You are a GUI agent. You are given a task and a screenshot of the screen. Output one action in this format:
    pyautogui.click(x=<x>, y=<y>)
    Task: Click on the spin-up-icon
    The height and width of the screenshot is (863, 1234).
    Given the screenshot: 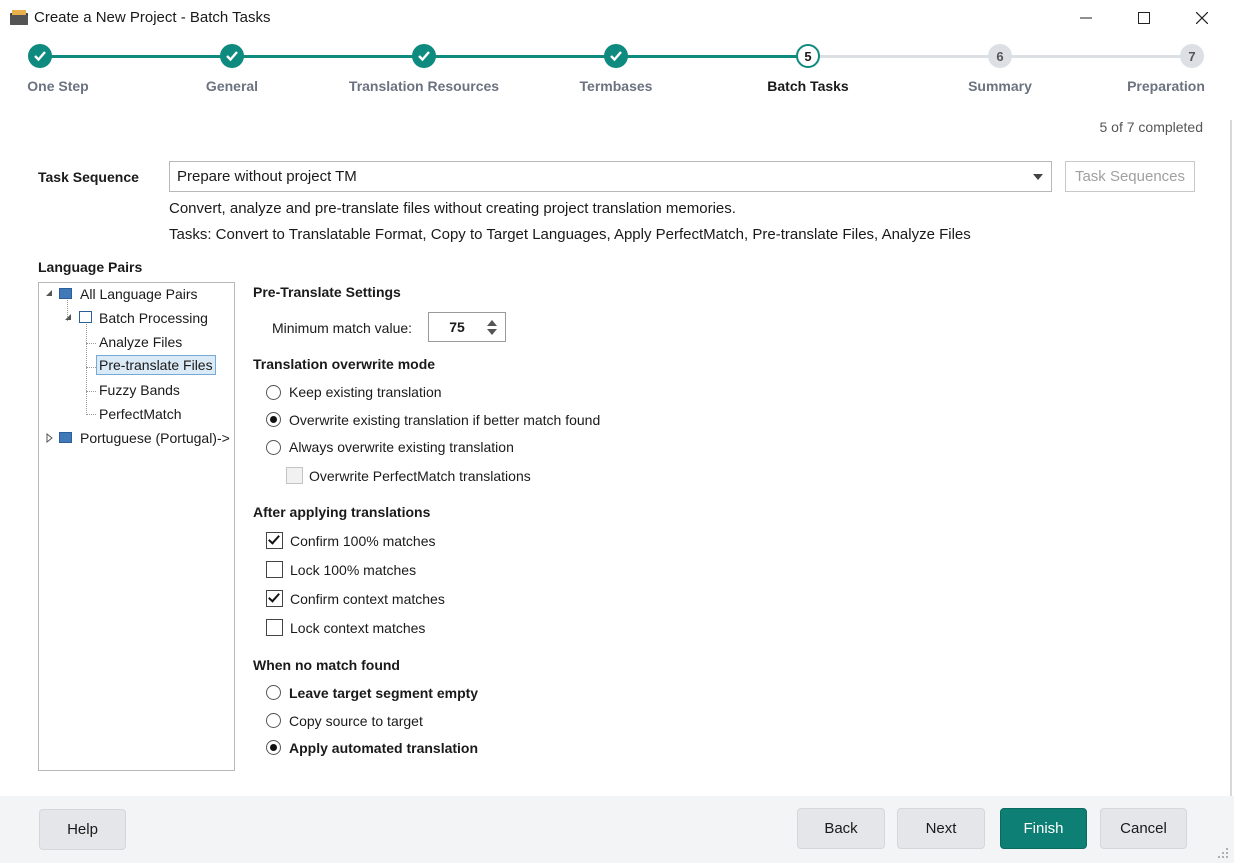 What is the action you would take?
    pyautogui.click(x=492, y=323)
    